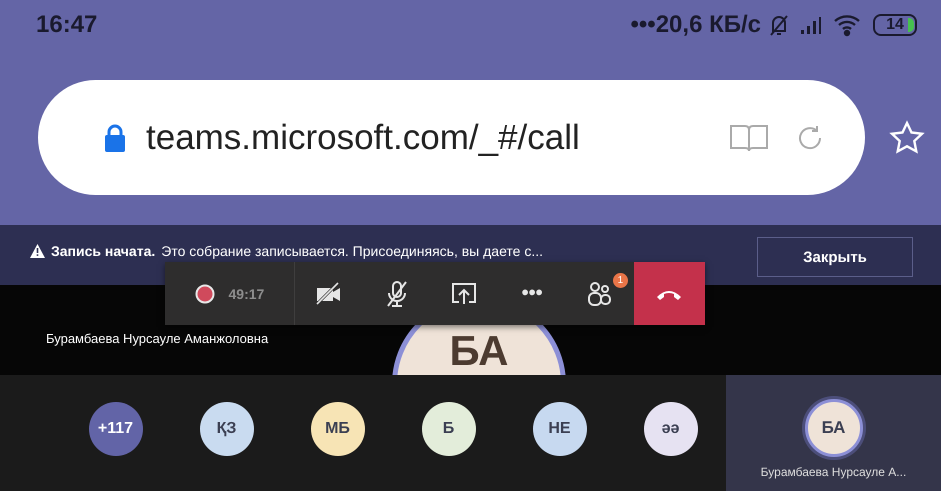 Image resolution: width=941 pixels, height=491 pixels. I want to click on more-button: •••, so click(532, 293).